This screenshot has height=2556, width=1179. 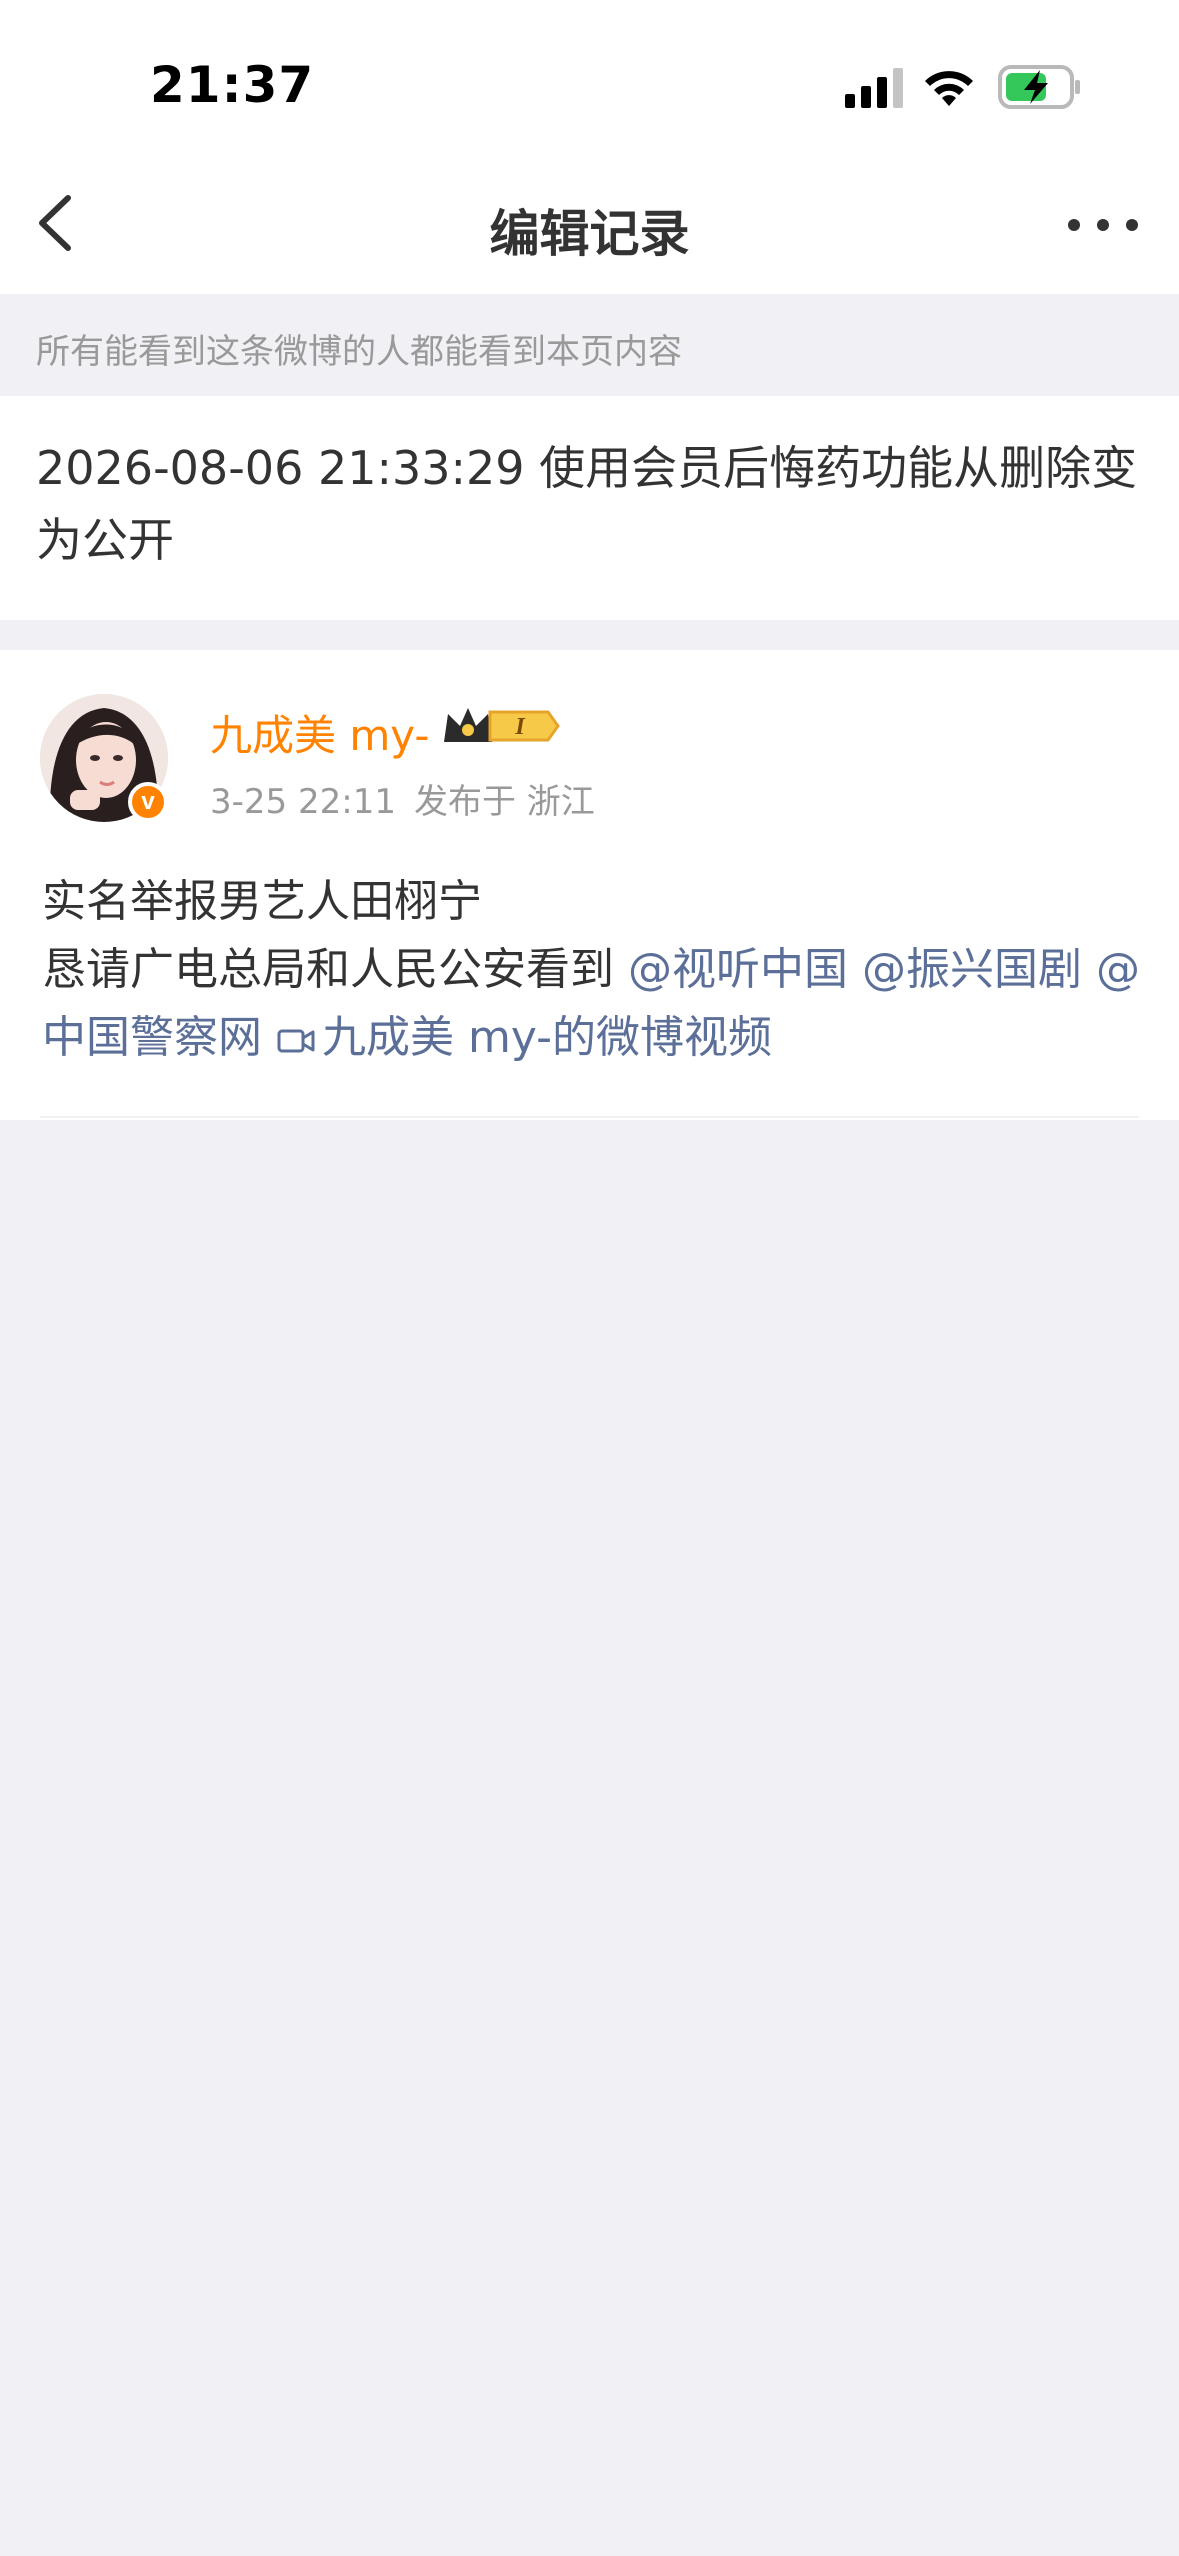 What do you see at coordinates (148, 802) in the screenshot?
I see `verified-badge: v` at bounding box center [148, 802].